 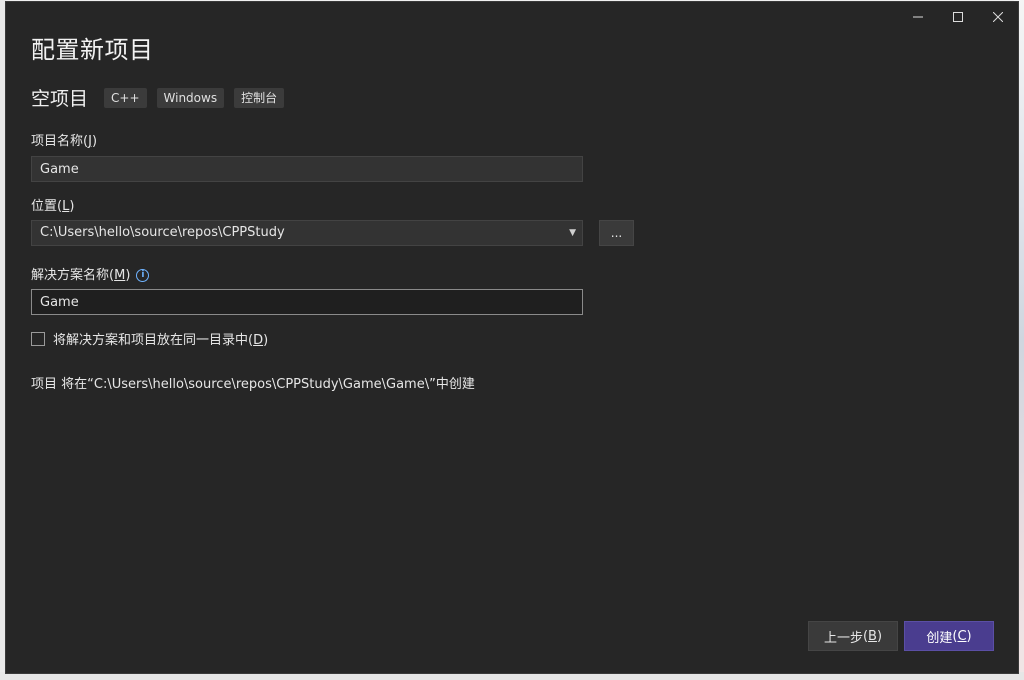 What do you see at coordinates (38, 338) in the screenshot?
I see `same-directory-checkbox` at bounding box center [38, 338].